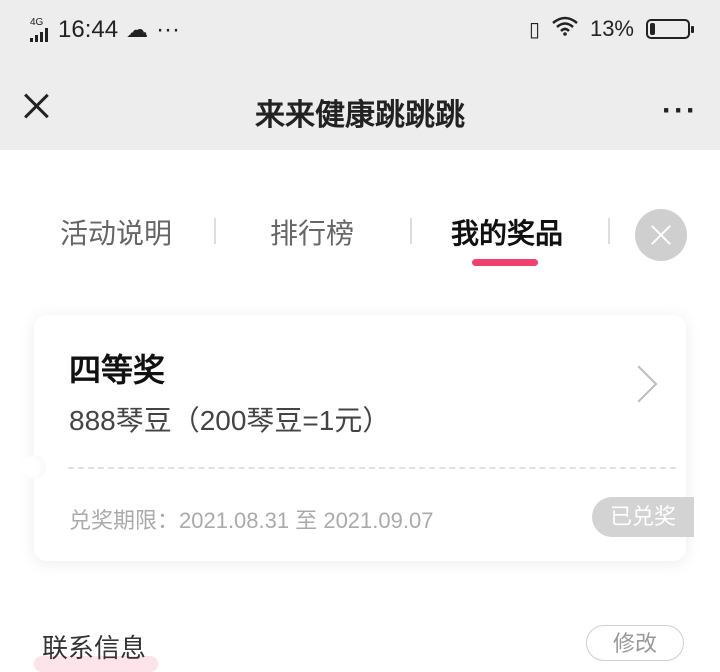 Image resolution: width=720 pixels, height=672 pixels. What do you see at coordinates (372, 468) in the screenshot?
I see `dashed-divider` at bounding box center [372, 468].